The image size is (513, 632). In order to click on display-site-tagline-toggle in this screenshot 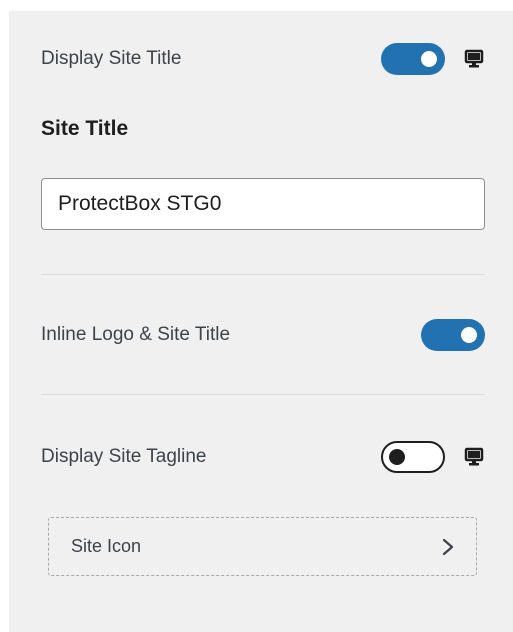, I will do `click(413, 457)`.